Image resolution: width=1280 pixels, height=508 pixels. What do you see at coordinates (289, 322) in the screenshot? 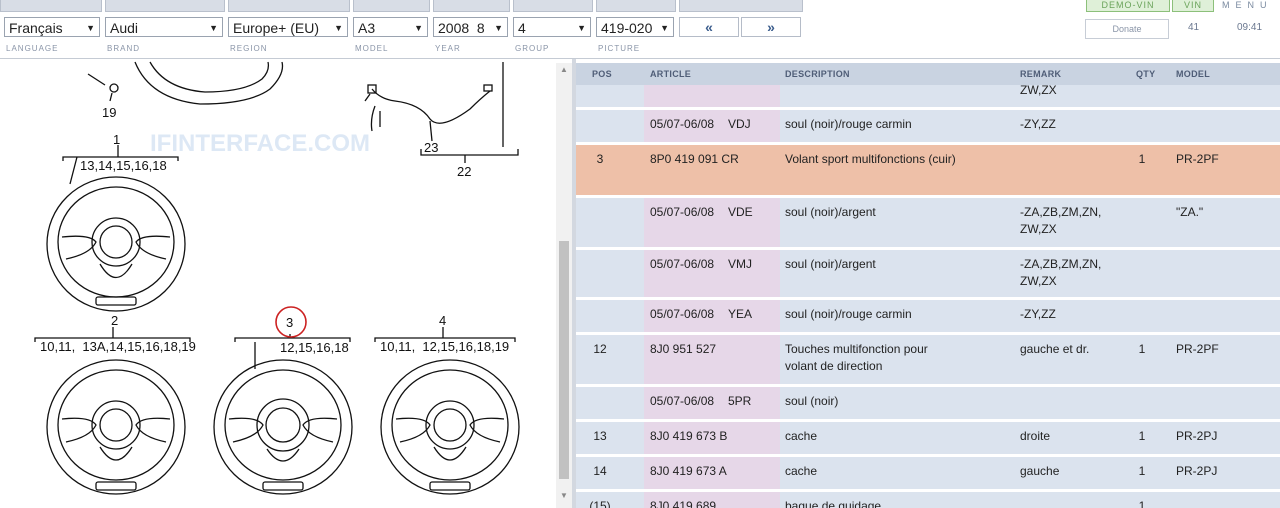
I see `callout-3: 3` at bounding box center [289, 322].